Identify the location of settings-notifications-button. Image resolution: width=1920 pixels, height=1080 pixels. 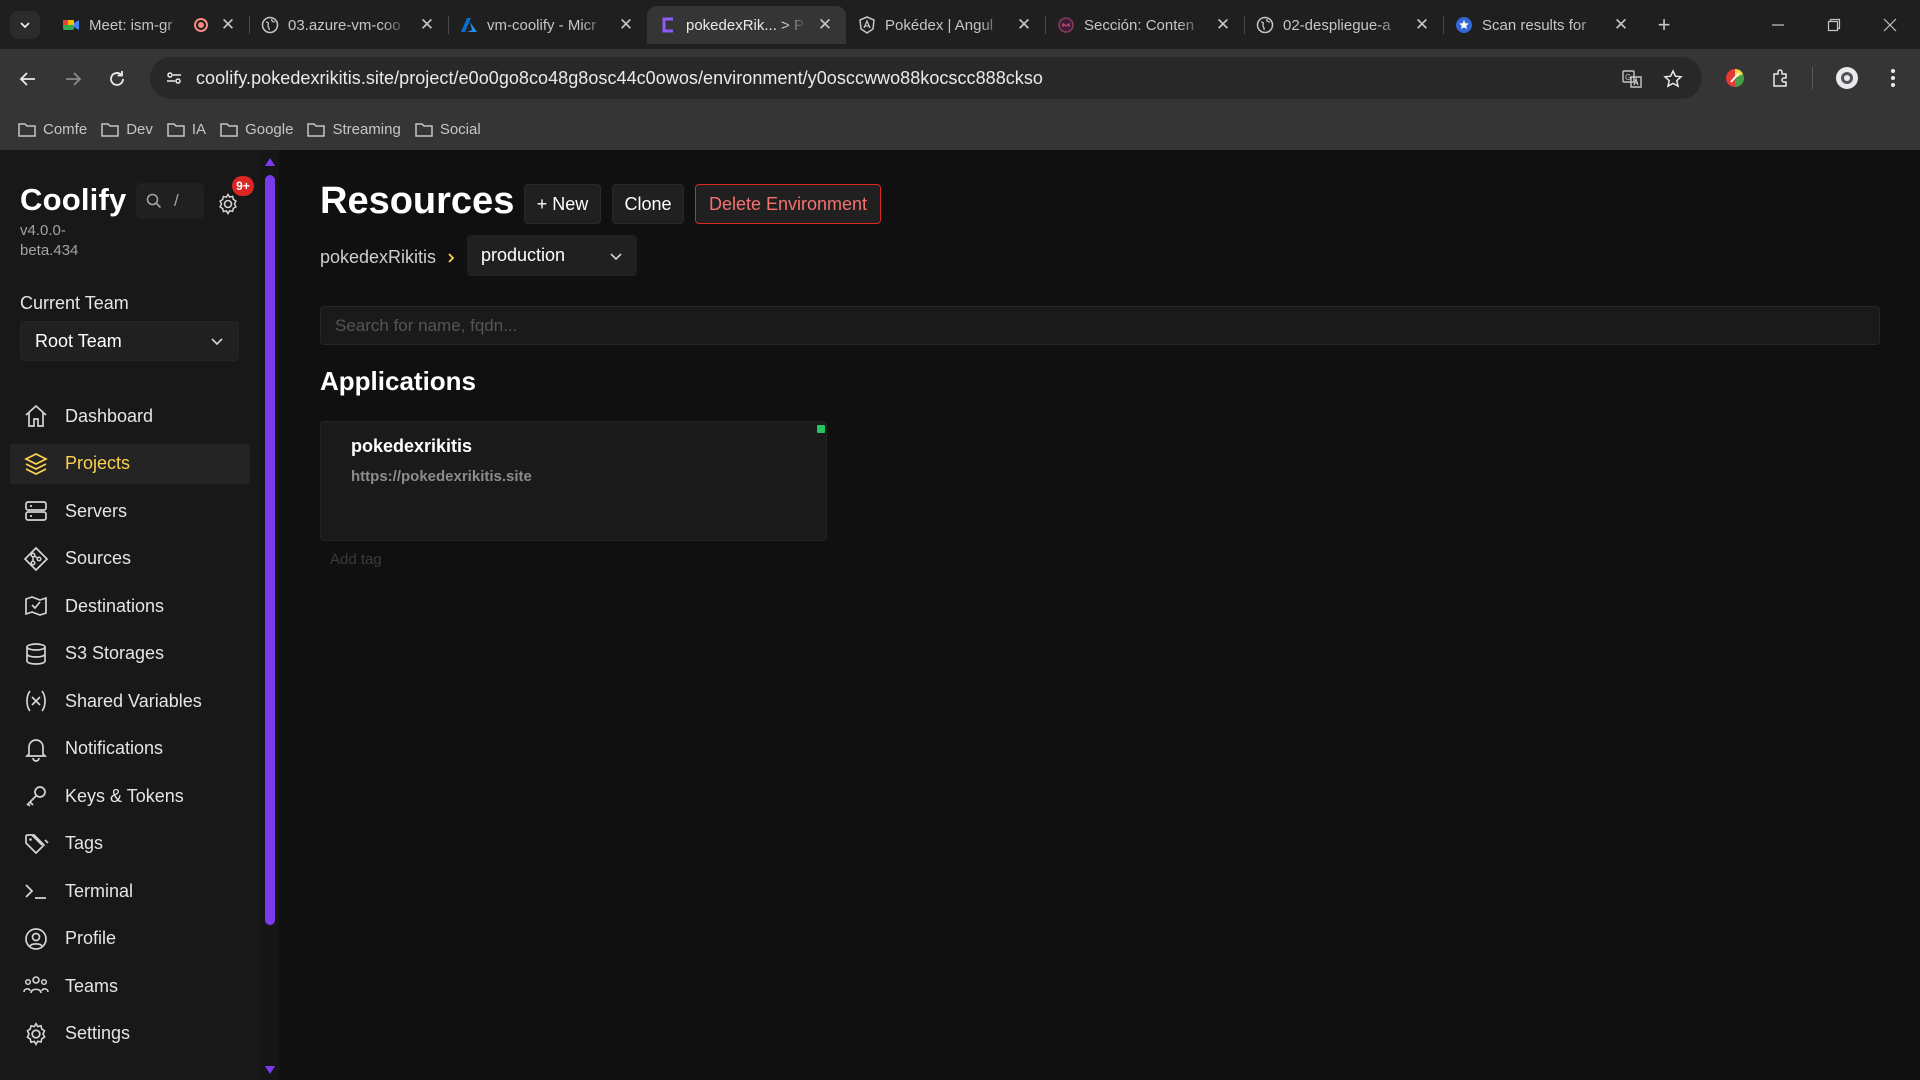
(228, 204).